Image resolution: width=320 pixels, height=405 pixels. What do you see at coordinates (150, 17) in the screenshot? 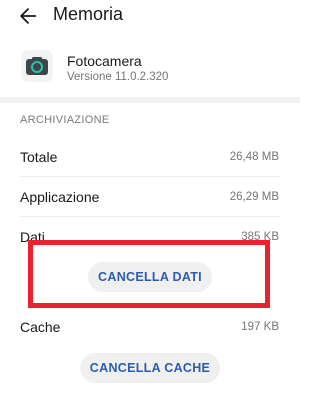
I see `top-bar: Memoria` at bounding box center [150, 17].